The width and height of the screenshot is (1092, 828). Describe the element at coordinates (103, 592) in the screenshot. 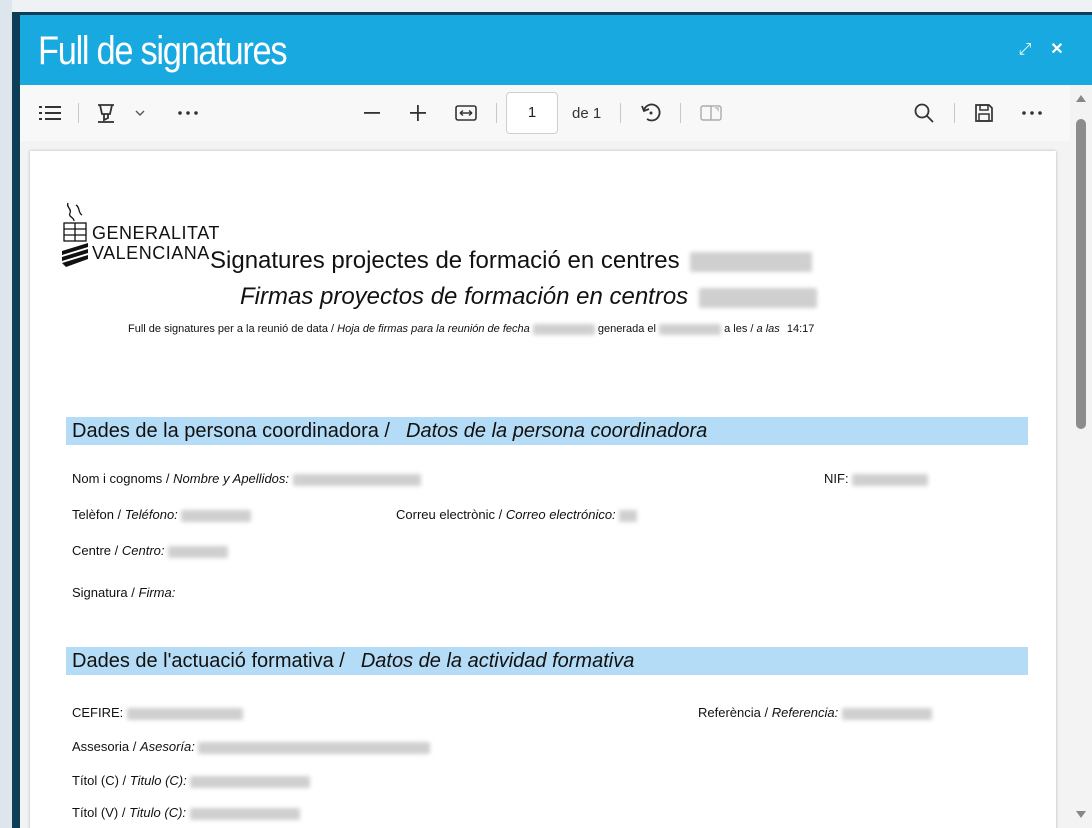

I see `field-label: Signatura /` at that location.